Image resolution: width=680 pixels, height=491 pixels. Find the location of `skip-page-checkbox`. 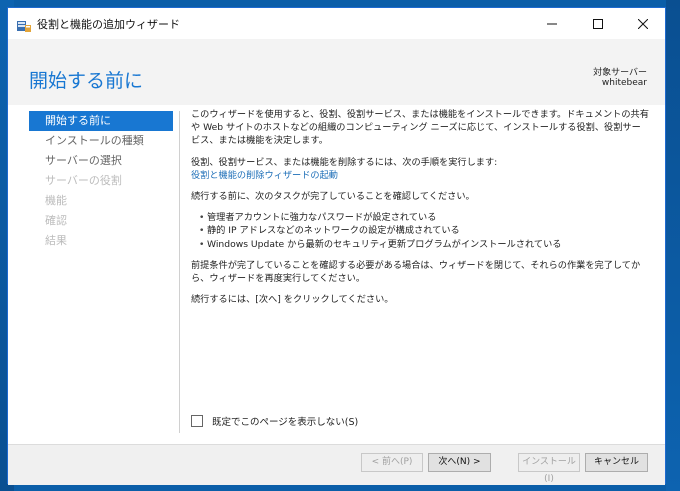

skip-page-checkbox is located at coordinates (197, 421).